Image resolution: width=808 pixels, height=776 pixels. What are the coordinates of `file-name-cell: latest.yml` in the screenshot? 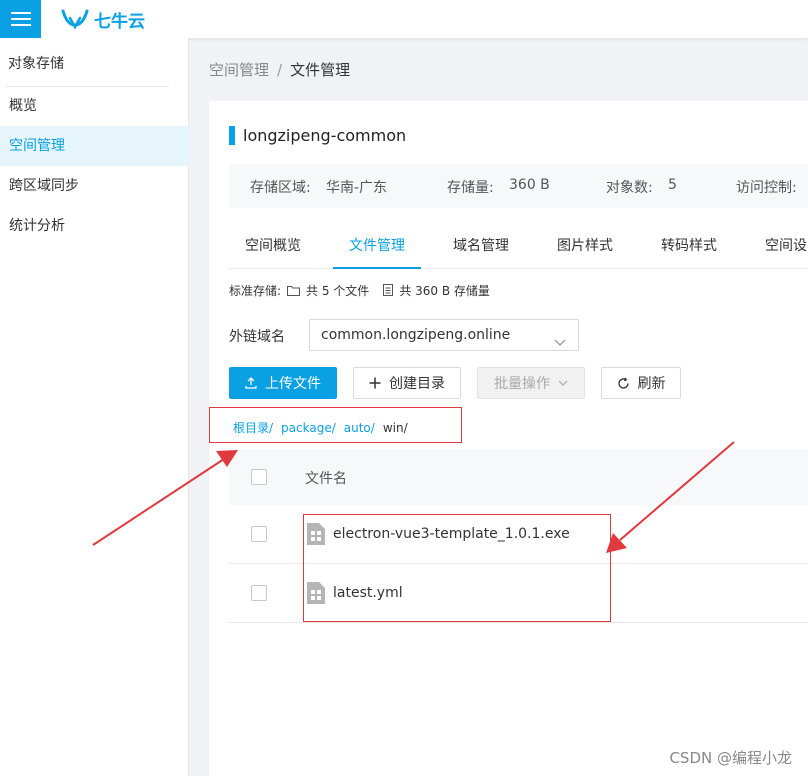 It's located at (355, 593).